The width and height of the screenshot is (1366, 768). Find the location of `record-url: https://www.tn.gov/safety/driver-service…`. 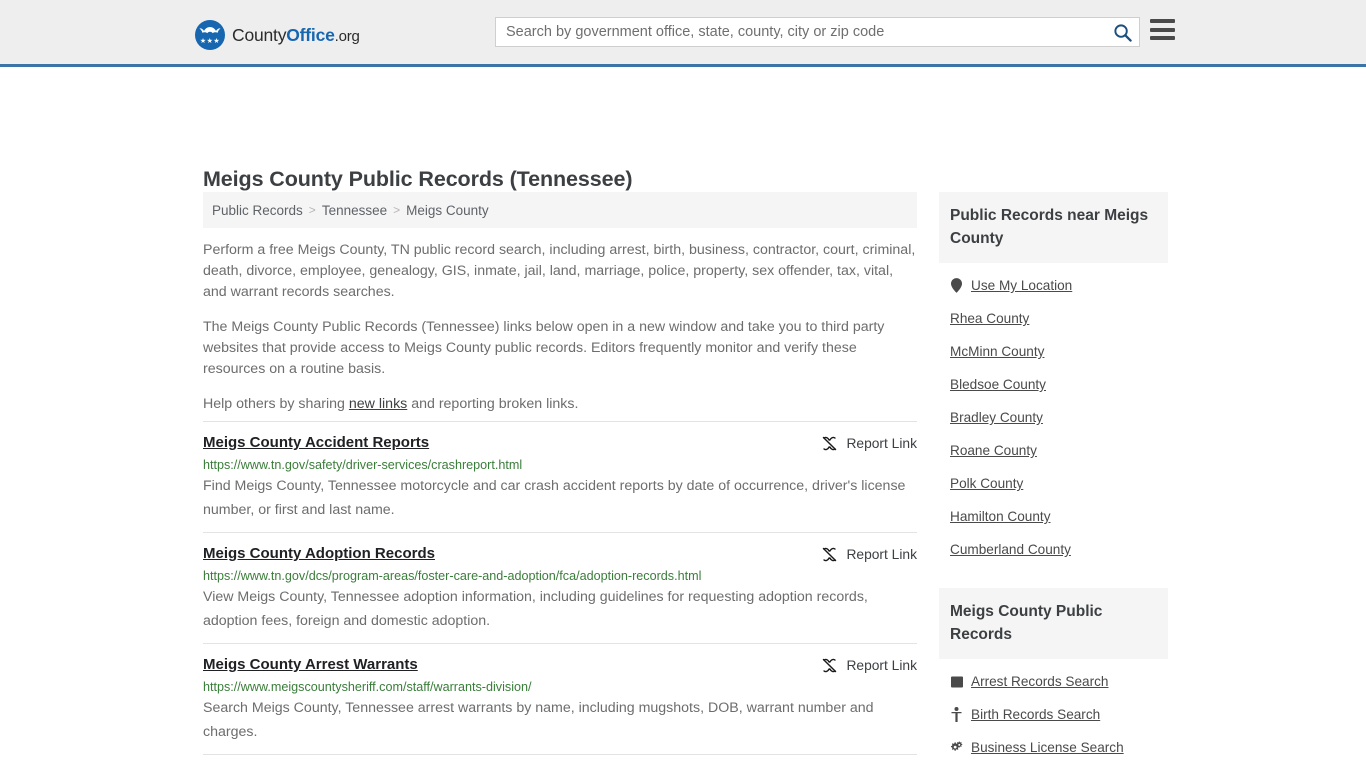

record-url: https://www.tn.gov/safety/driver-service… is located at coordinates (363, 465).